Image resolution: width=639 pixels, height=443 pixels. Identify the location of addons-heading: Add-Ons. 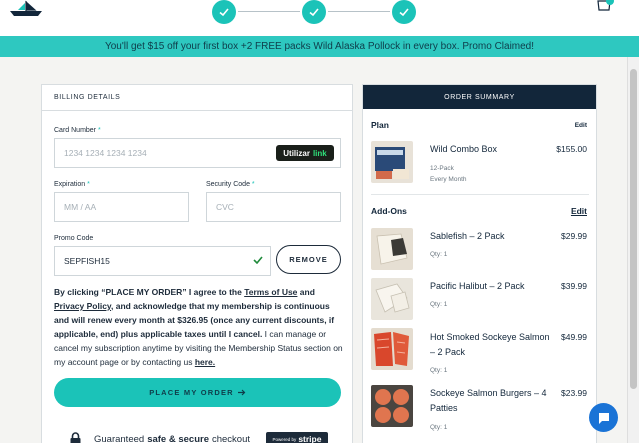
(389, 211).